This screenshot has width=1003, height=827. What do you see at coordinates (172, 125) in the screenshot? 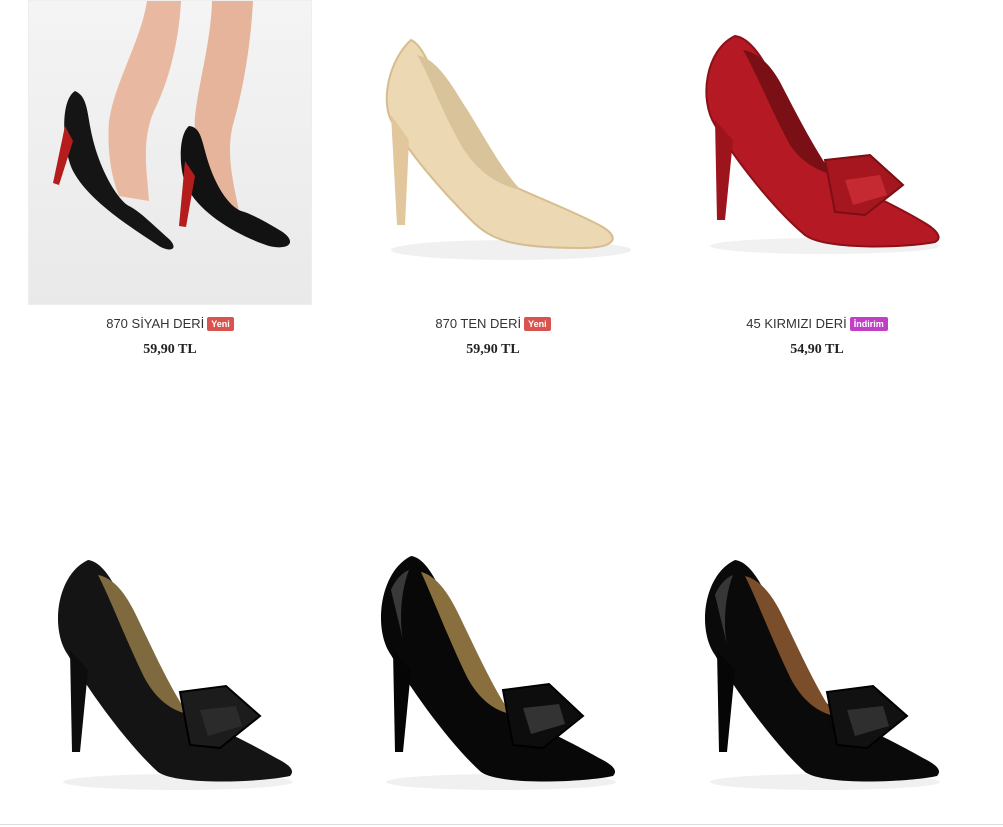
I see `black-leather-pump-worn-photo` at bounding box center [172, 125].